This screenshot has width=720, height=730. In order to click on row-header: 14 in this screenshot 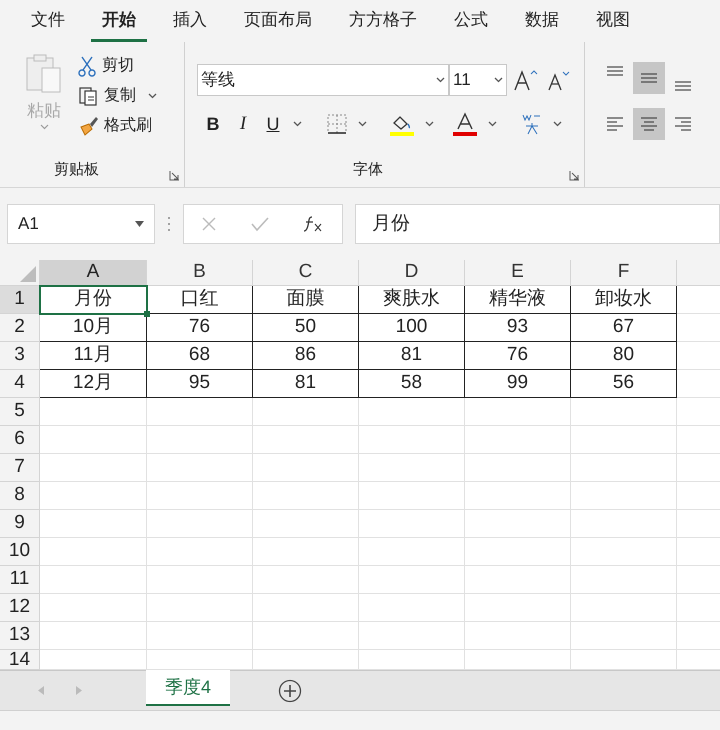, I will do `click(20, 660)`.